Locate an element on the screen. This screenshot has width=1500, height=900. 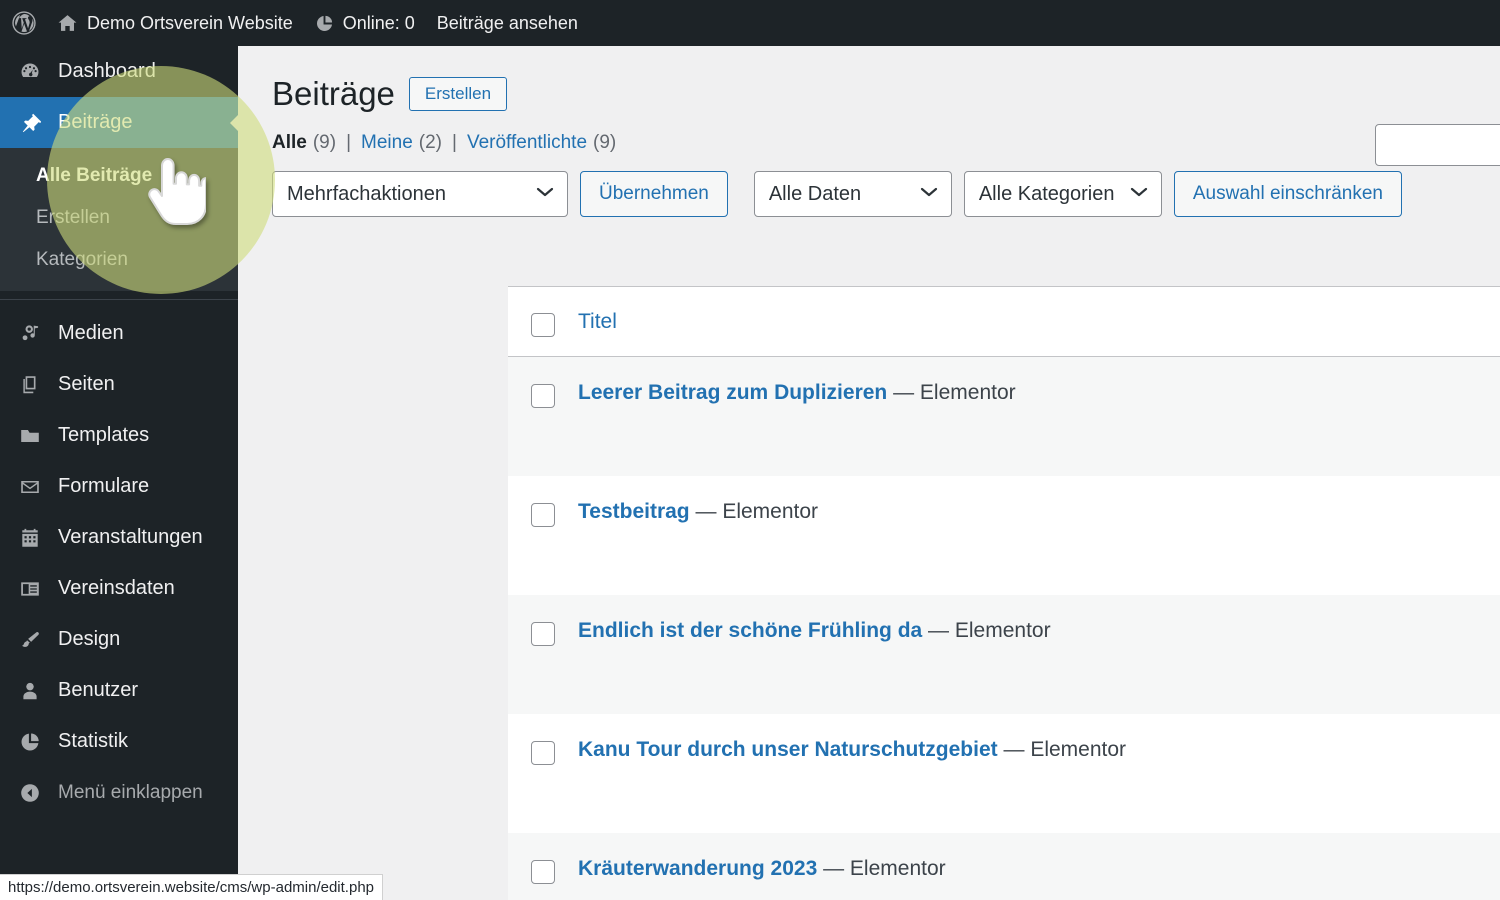
sidebar-item-beitraege: Beiträge is located at coordinates (119, 122).